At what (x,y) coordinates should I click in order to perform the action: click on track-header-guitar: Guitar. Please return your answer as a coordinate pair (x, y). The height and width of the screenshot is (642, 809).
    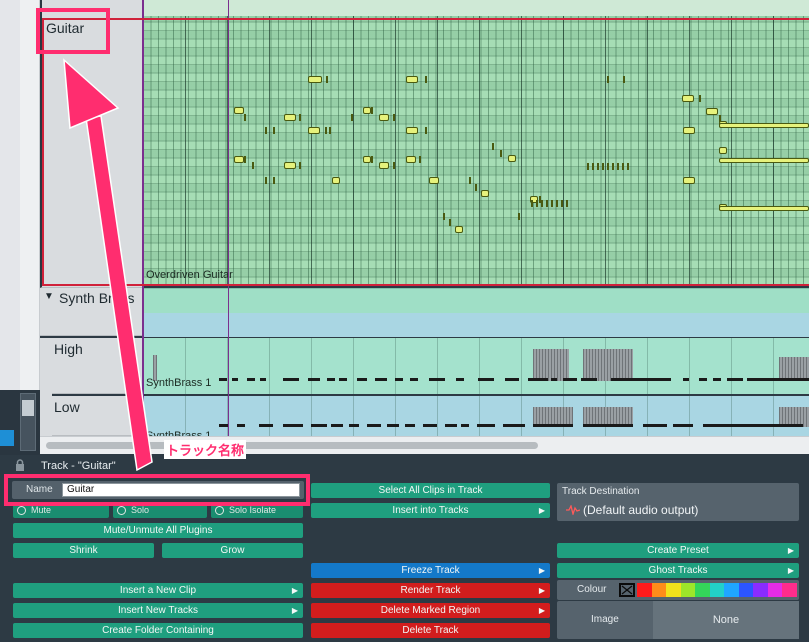
    Looking at the image, I should click on (91, 144).